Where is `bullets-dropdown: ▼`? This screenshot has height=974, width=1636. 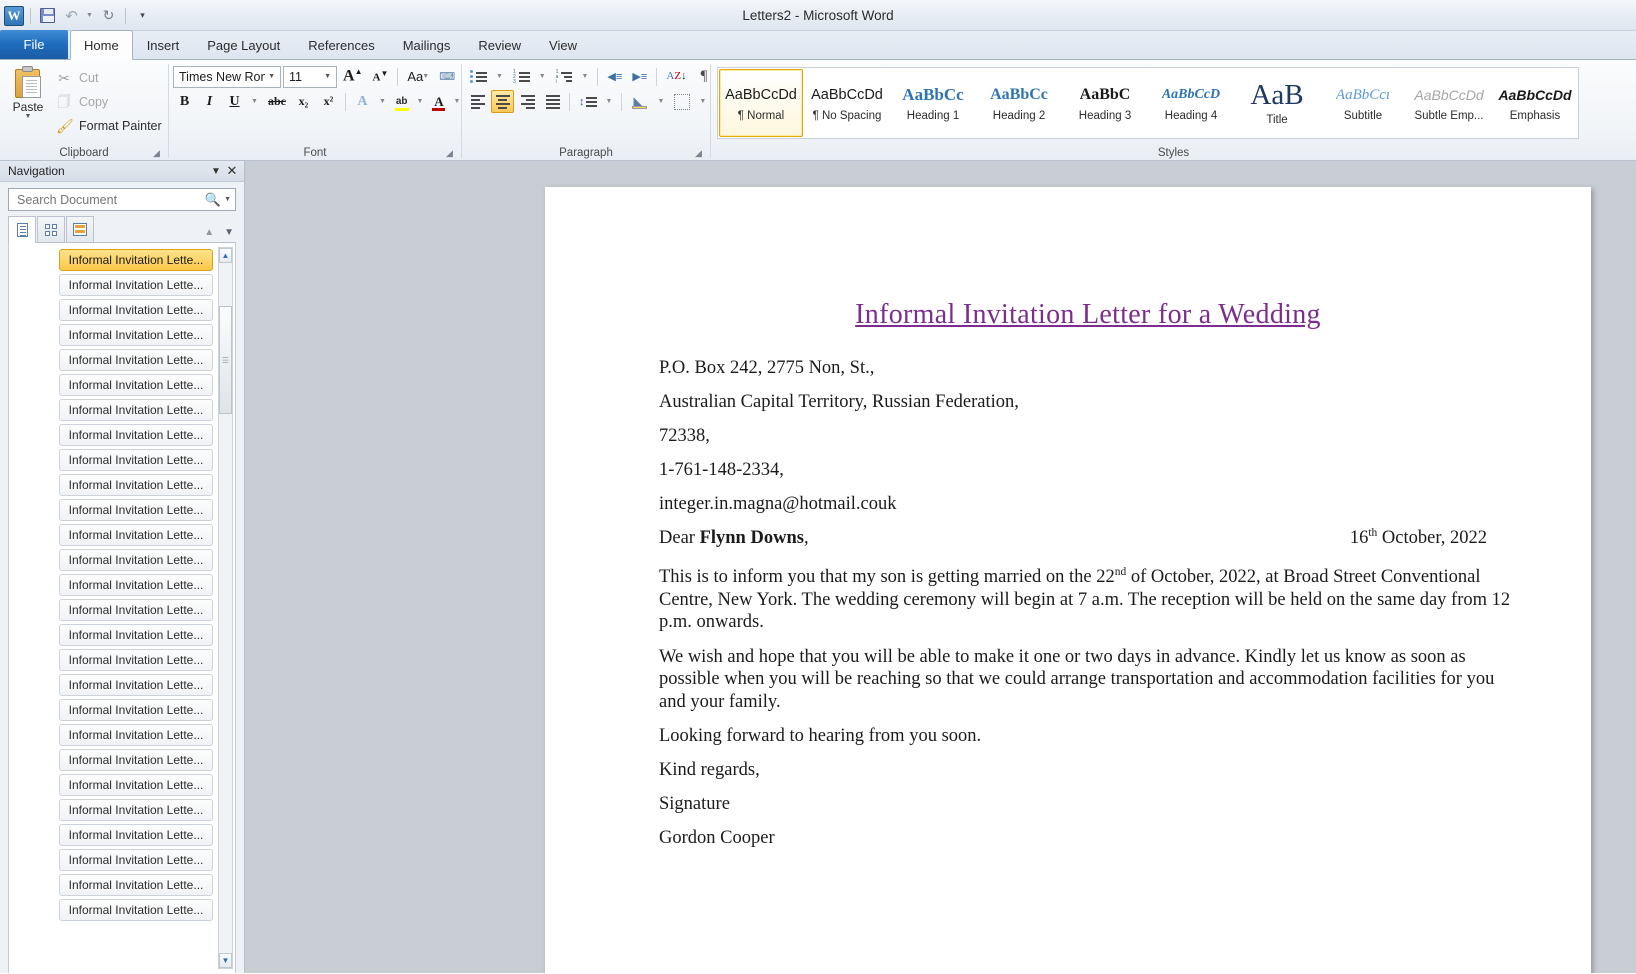 bullets-dropdown: ▼ is located at coordinates (500, 76).